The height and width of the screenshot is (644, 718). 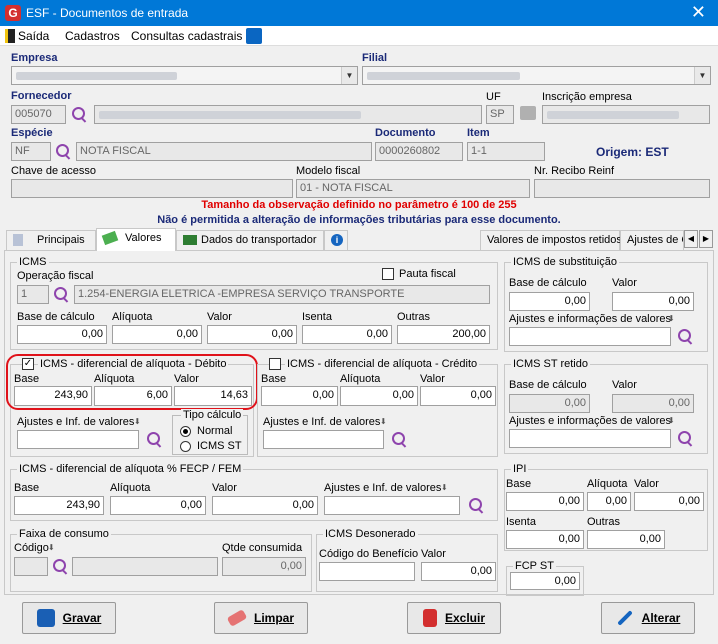 What do you see at coordinates (250, 240) in the screenshot?
I see `tab-transportador: Dados do transportador` at bounding box center [250, 240].